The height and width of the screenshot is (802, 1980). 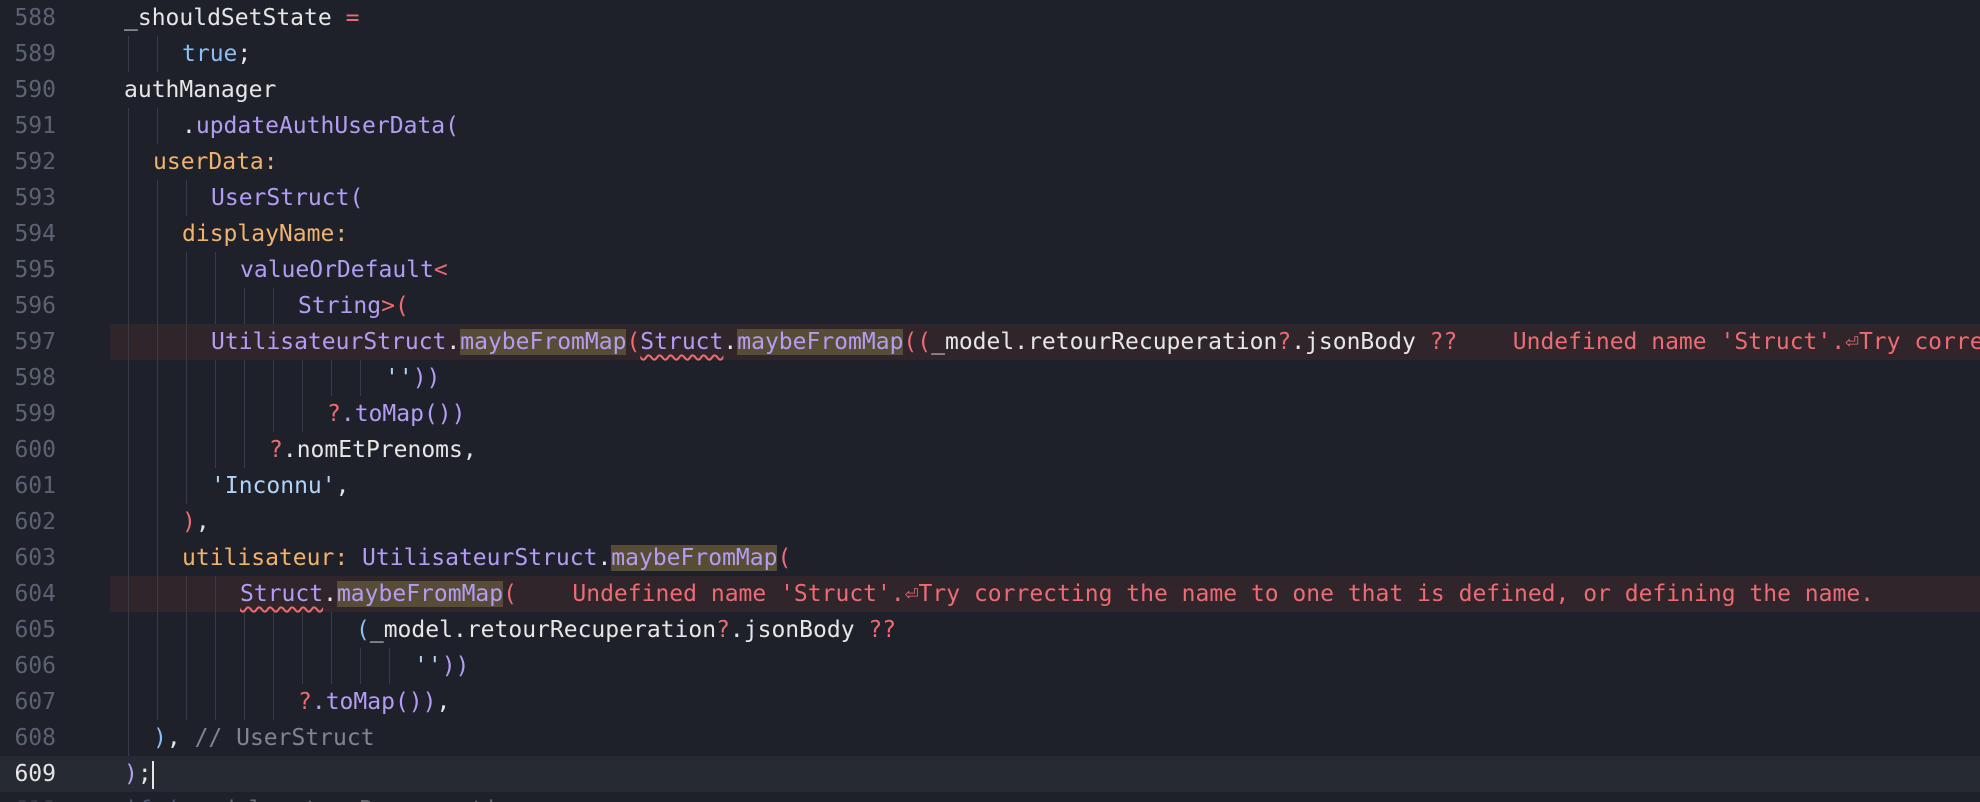 What do you see at coordinates (990, 774) in the screenshot?
I see `code-line-current: 609);` at bounding box center [990, 774].